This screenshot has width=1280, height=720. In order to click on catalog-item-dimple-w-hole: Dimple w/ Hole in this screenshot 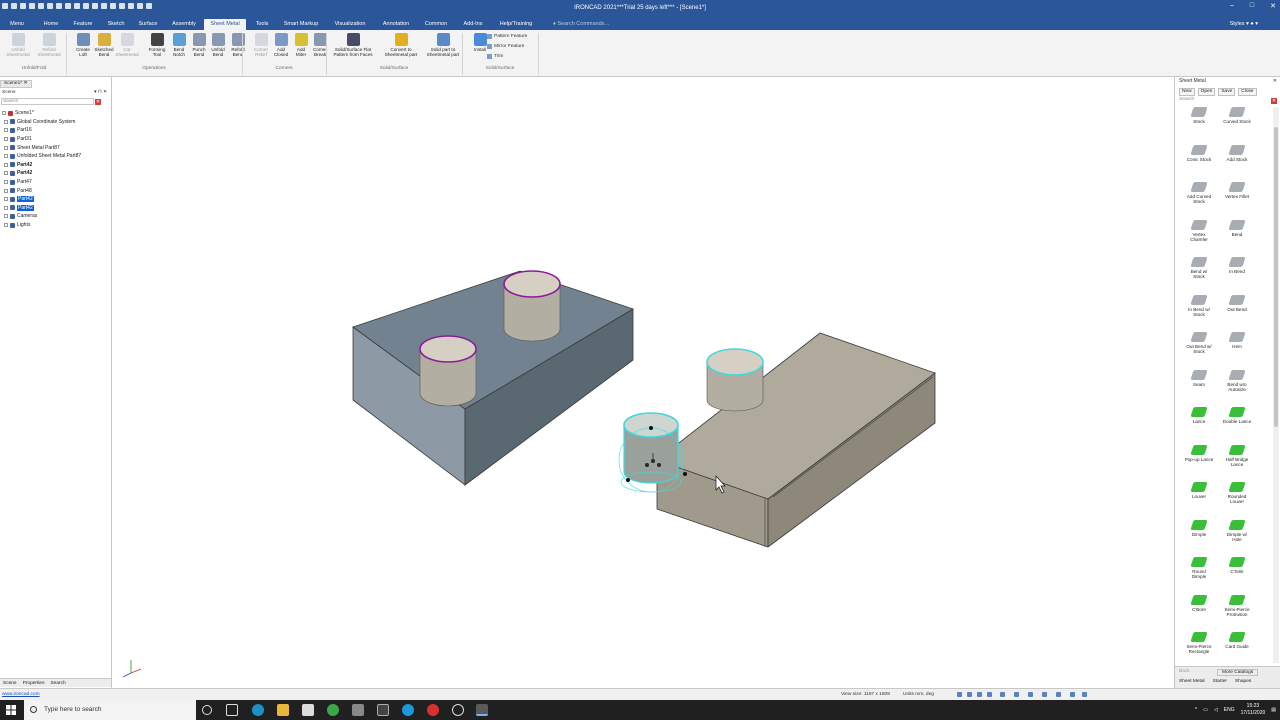, I will do `click(1237, 531)`.